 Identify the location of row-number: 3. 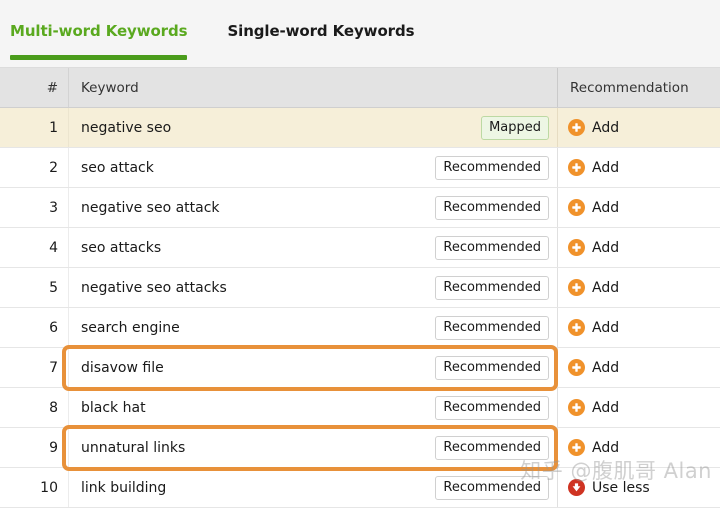
(53, 207).